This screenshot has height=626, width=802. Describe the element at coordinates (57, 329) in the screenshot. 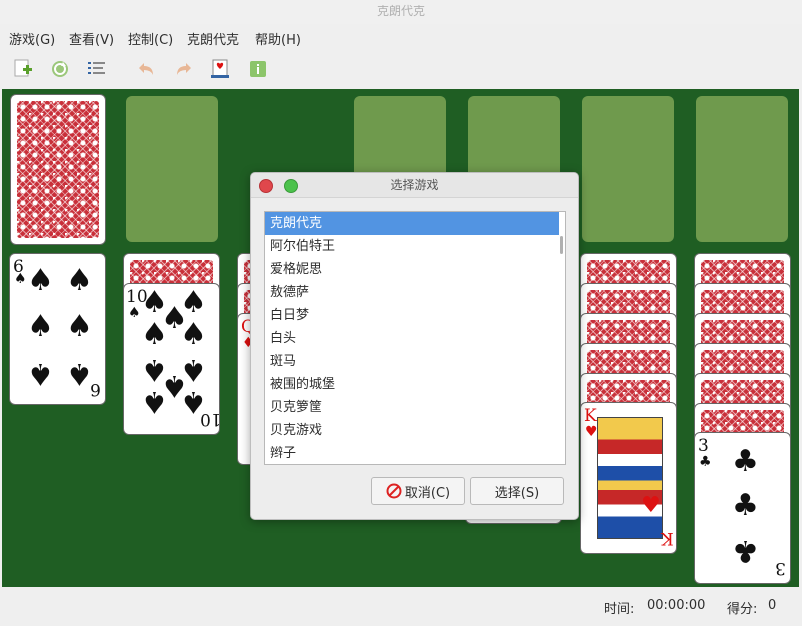

I see `card-six-of-spades: 6 ♠ ♠ ♠ ♠ ♠ ♠ ♠ 6` at that location.